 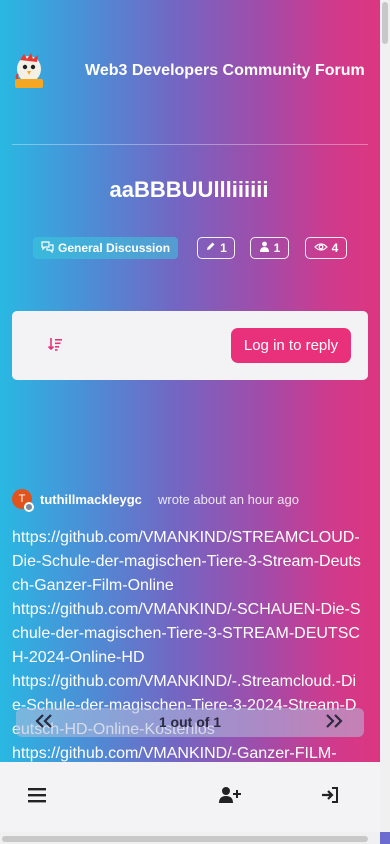 I want to click on forum-title: Web3 Developers Community Forum, so click(x=225, y=71).